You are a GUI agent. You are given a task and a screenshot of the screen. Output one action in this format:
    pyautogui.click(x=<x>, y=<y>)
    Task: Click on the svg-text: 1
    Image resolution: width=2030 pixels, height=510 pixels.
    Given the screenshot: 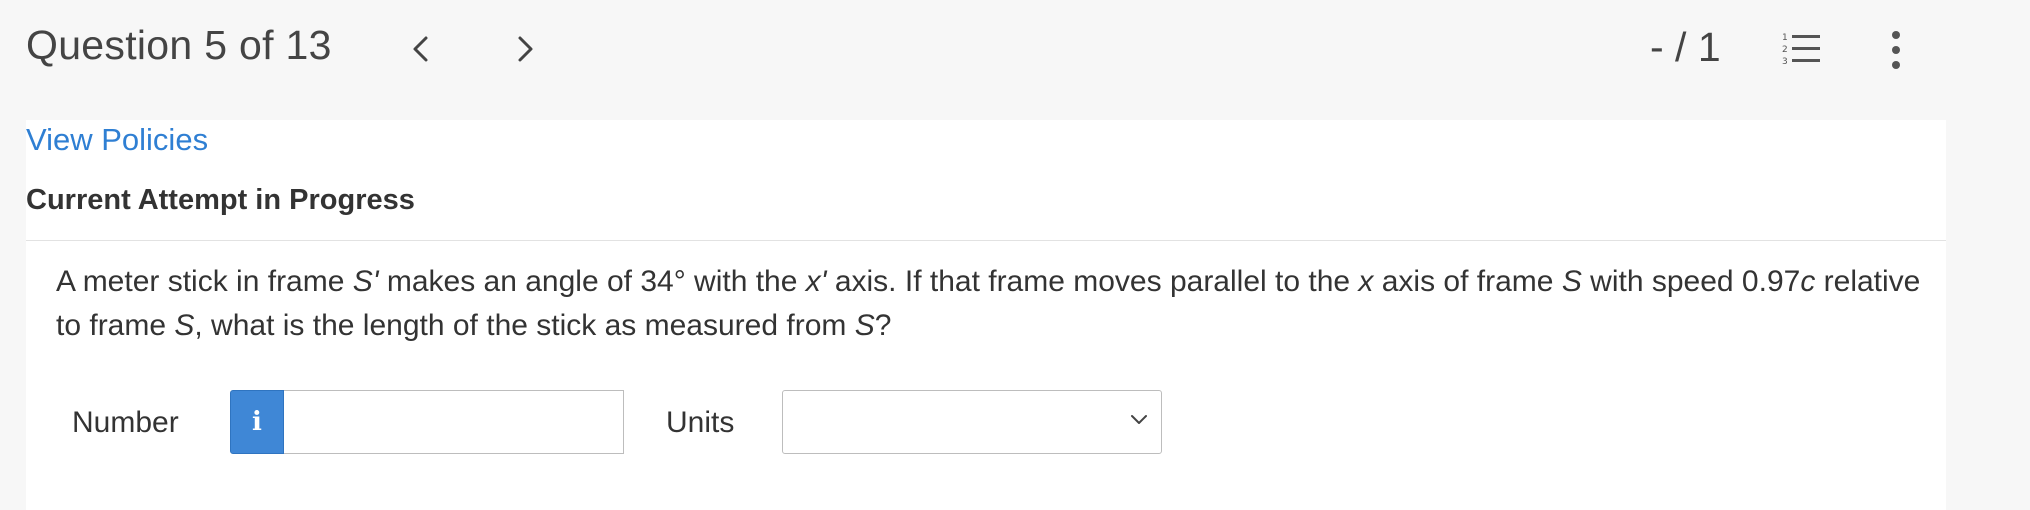 What is the action you would take?
    pyautogui.click(x=1785, y=38)
    